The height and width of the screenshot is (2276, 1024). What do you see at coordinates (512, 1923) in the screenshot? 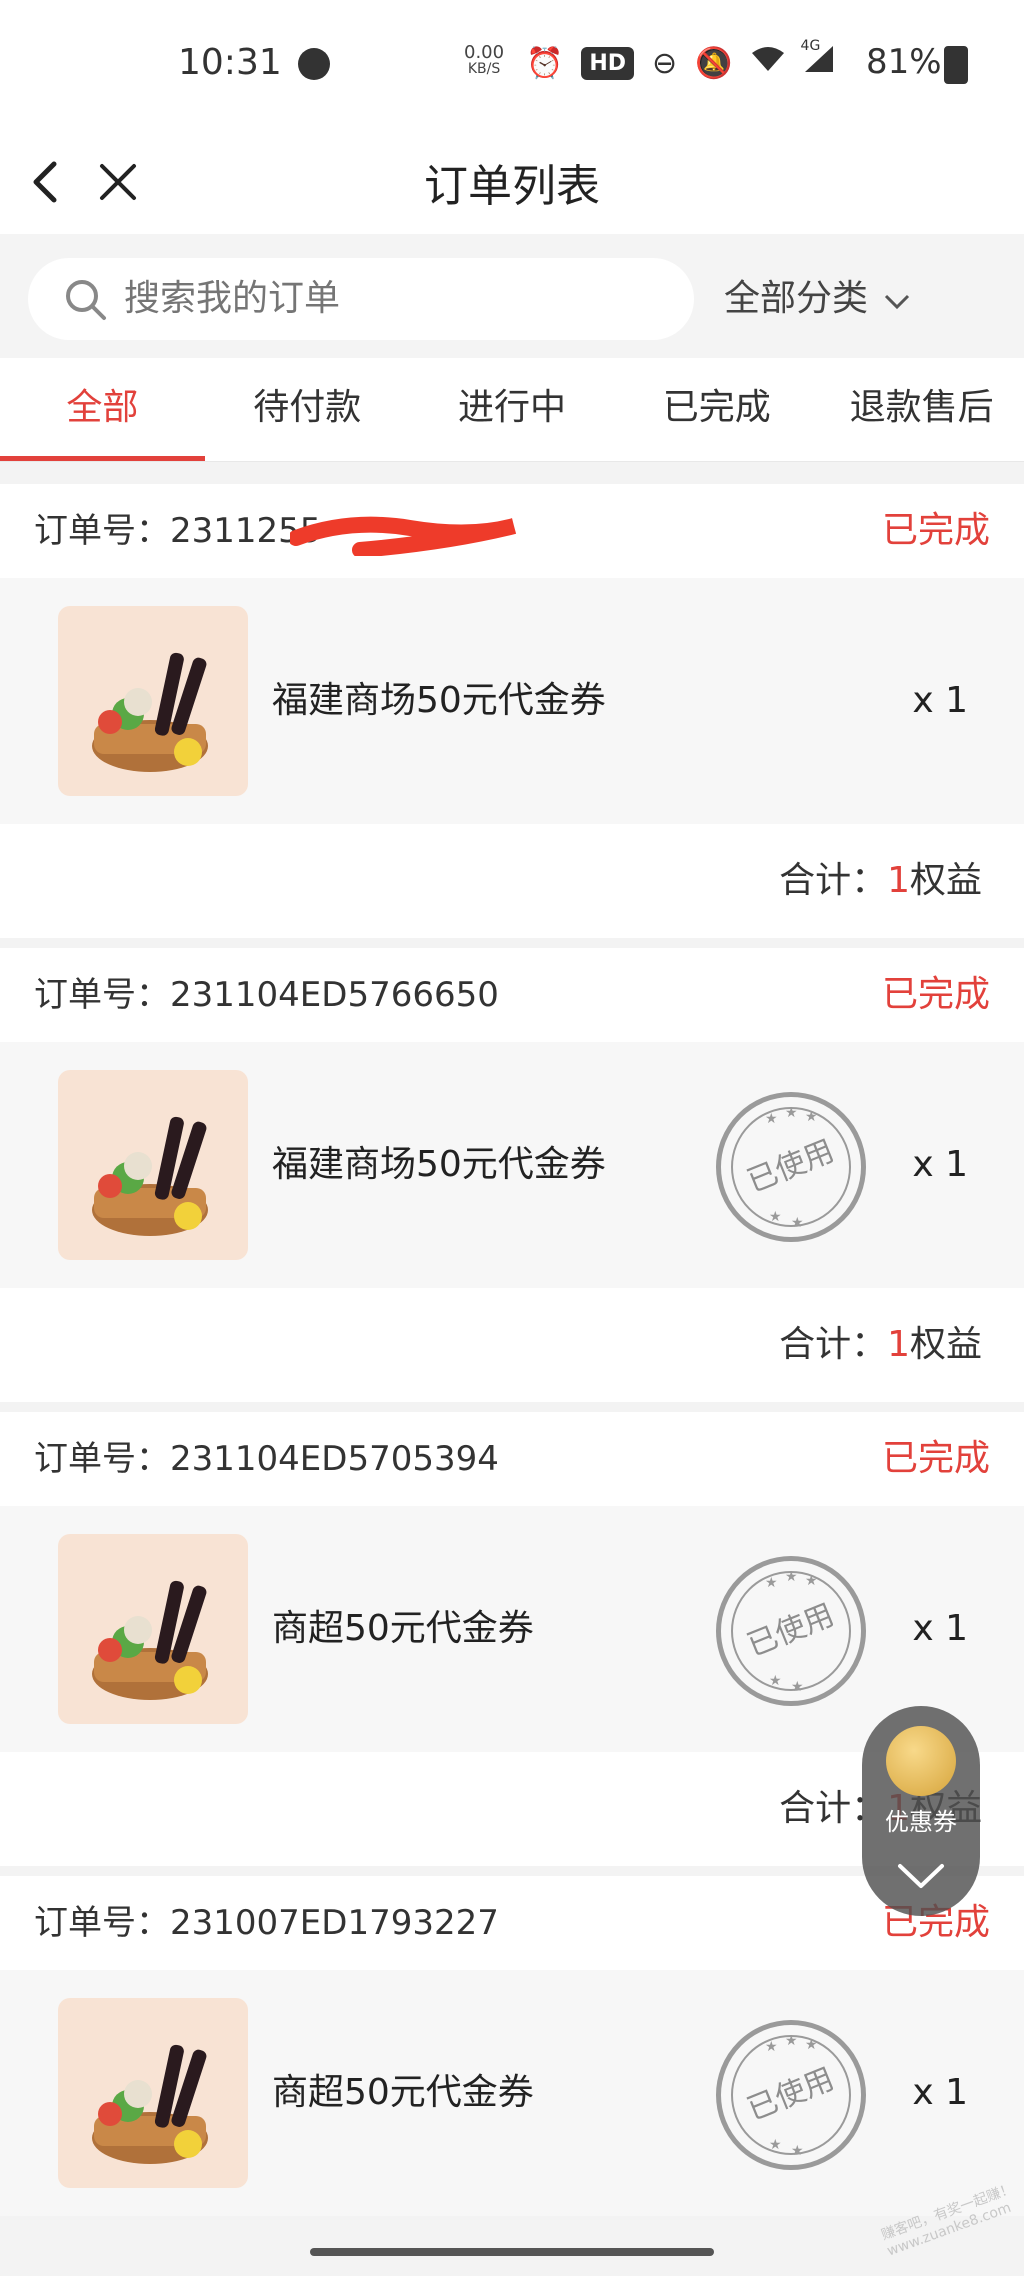
I see `order-header: 订单号：231007ED1793227 已完成` at bounding box center [512, 1923].